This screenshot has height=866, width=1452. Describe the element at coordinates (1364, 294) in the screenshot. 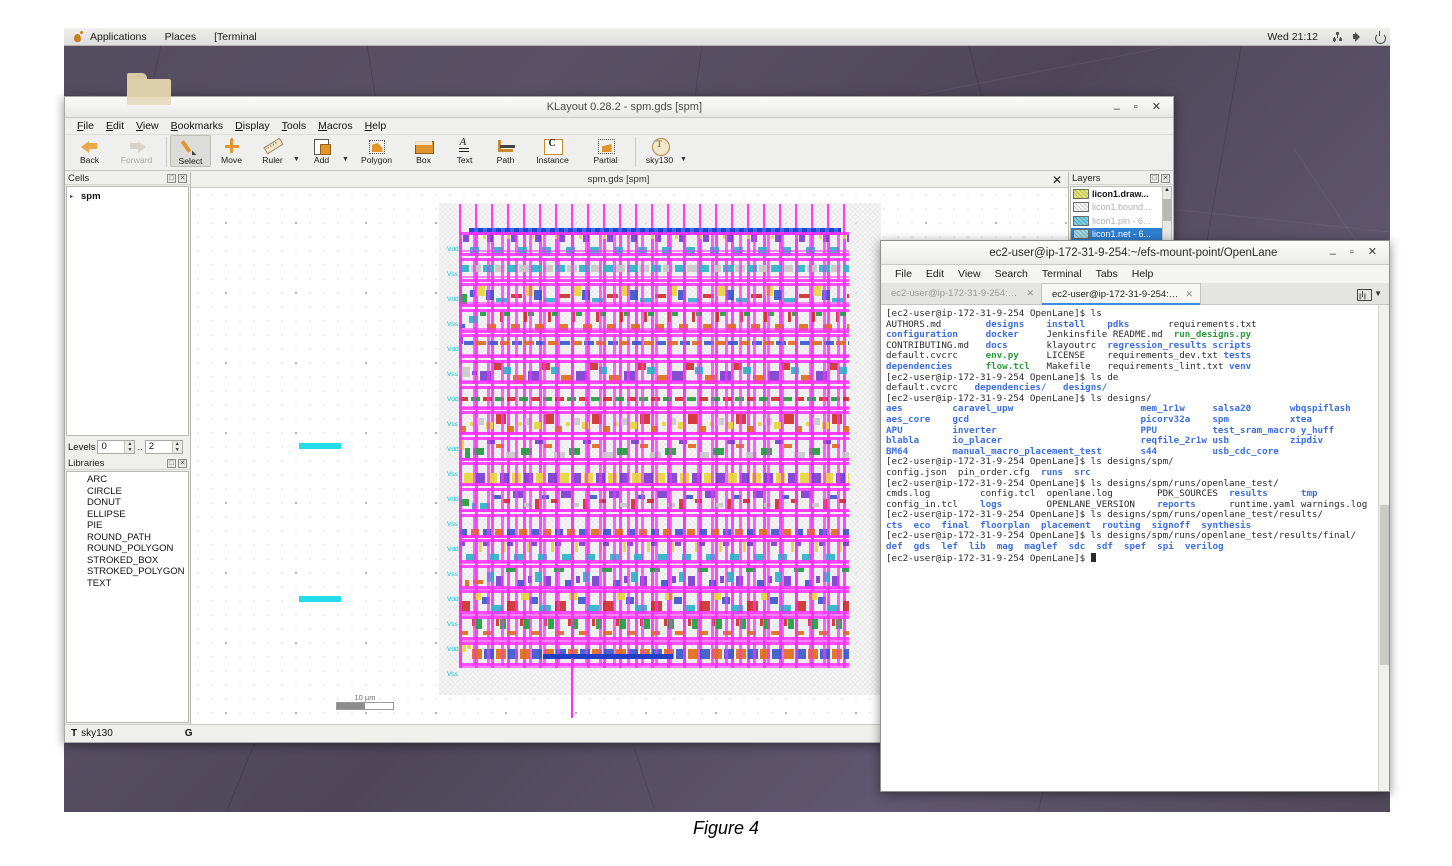

I see `new-tab-icon` at that location.